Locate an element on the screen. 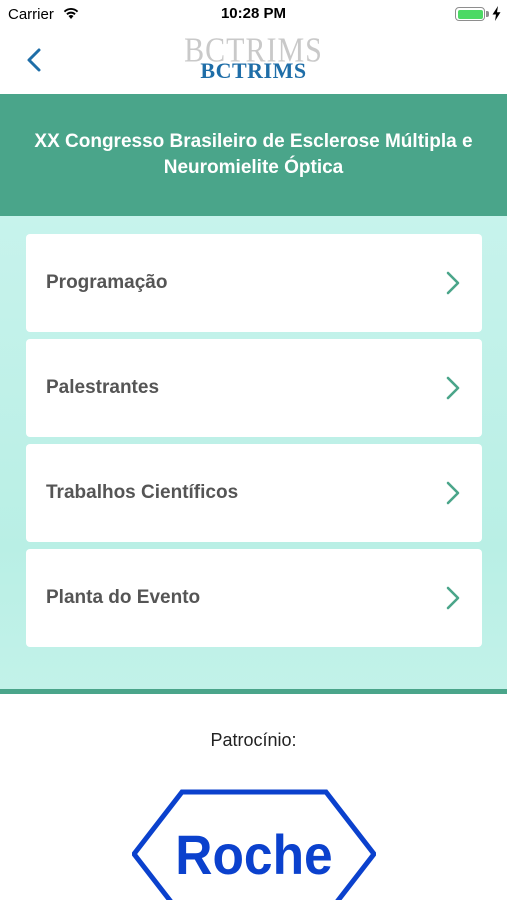 The image size is (507, 900). bctrims-logo: BCTRIMS BCTRIMS is located at coordinates (253, 58).